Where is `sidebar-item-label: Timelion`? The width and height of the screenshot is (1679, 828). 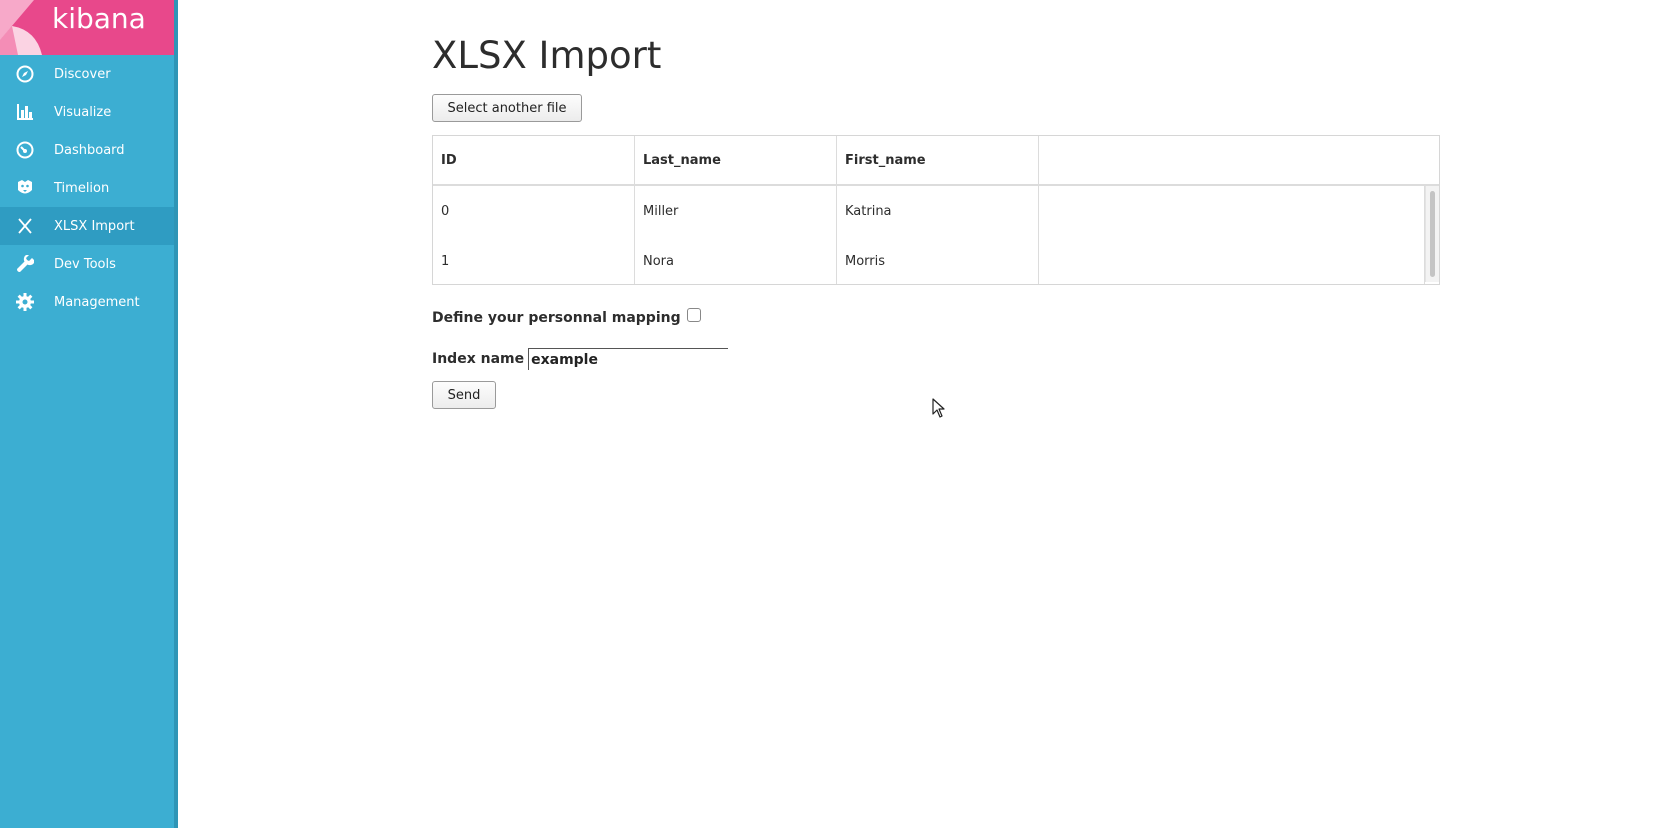 sidebar-item-label: Timelion is located at coordinates (82, 188).